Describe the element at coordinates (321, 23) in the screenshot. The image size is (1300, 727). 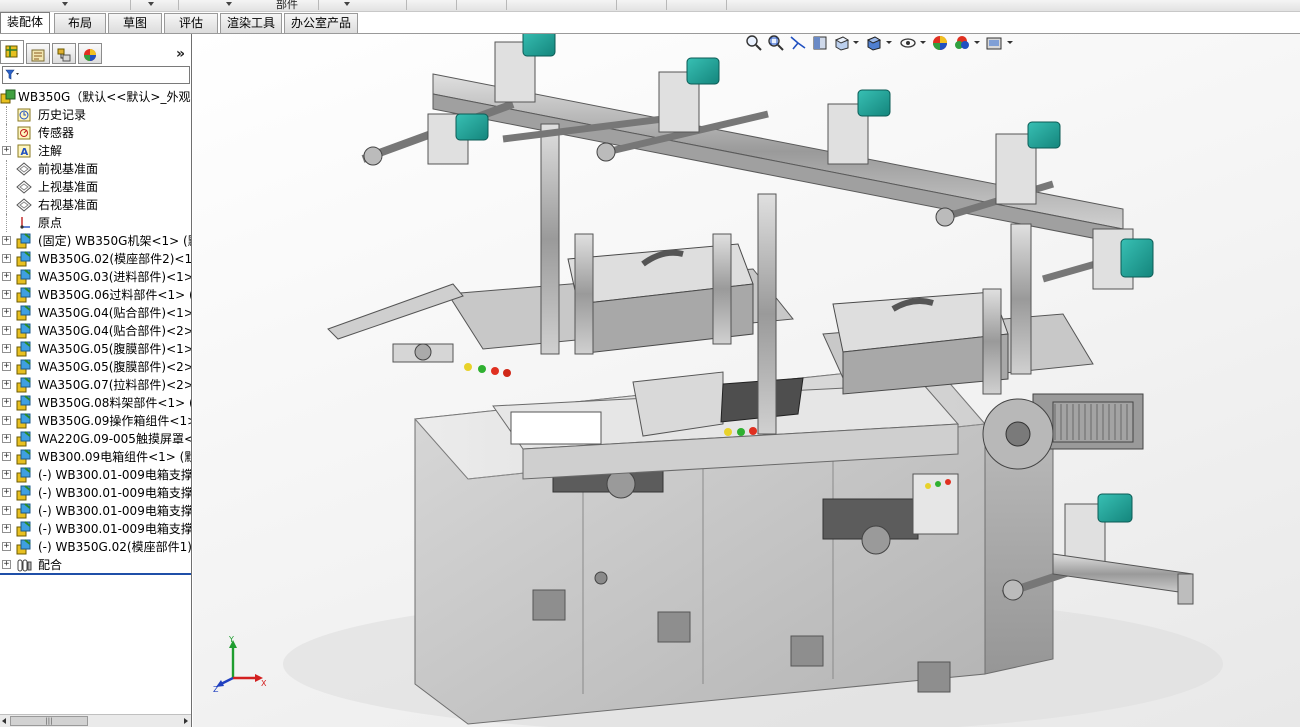
I see `tab-office-products: 办公室产品` at that location.